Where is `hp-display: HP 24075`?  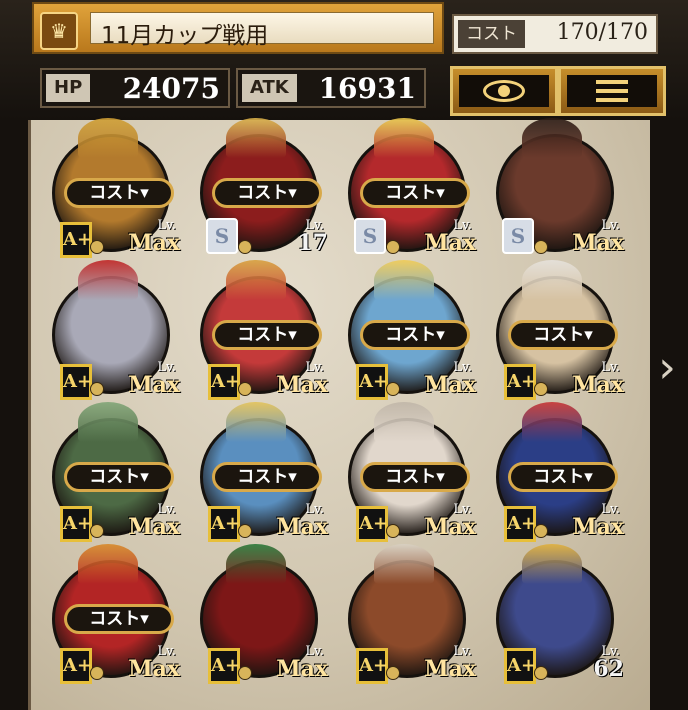 hp-display: HP 24075 is located at coordinates (135, 88).